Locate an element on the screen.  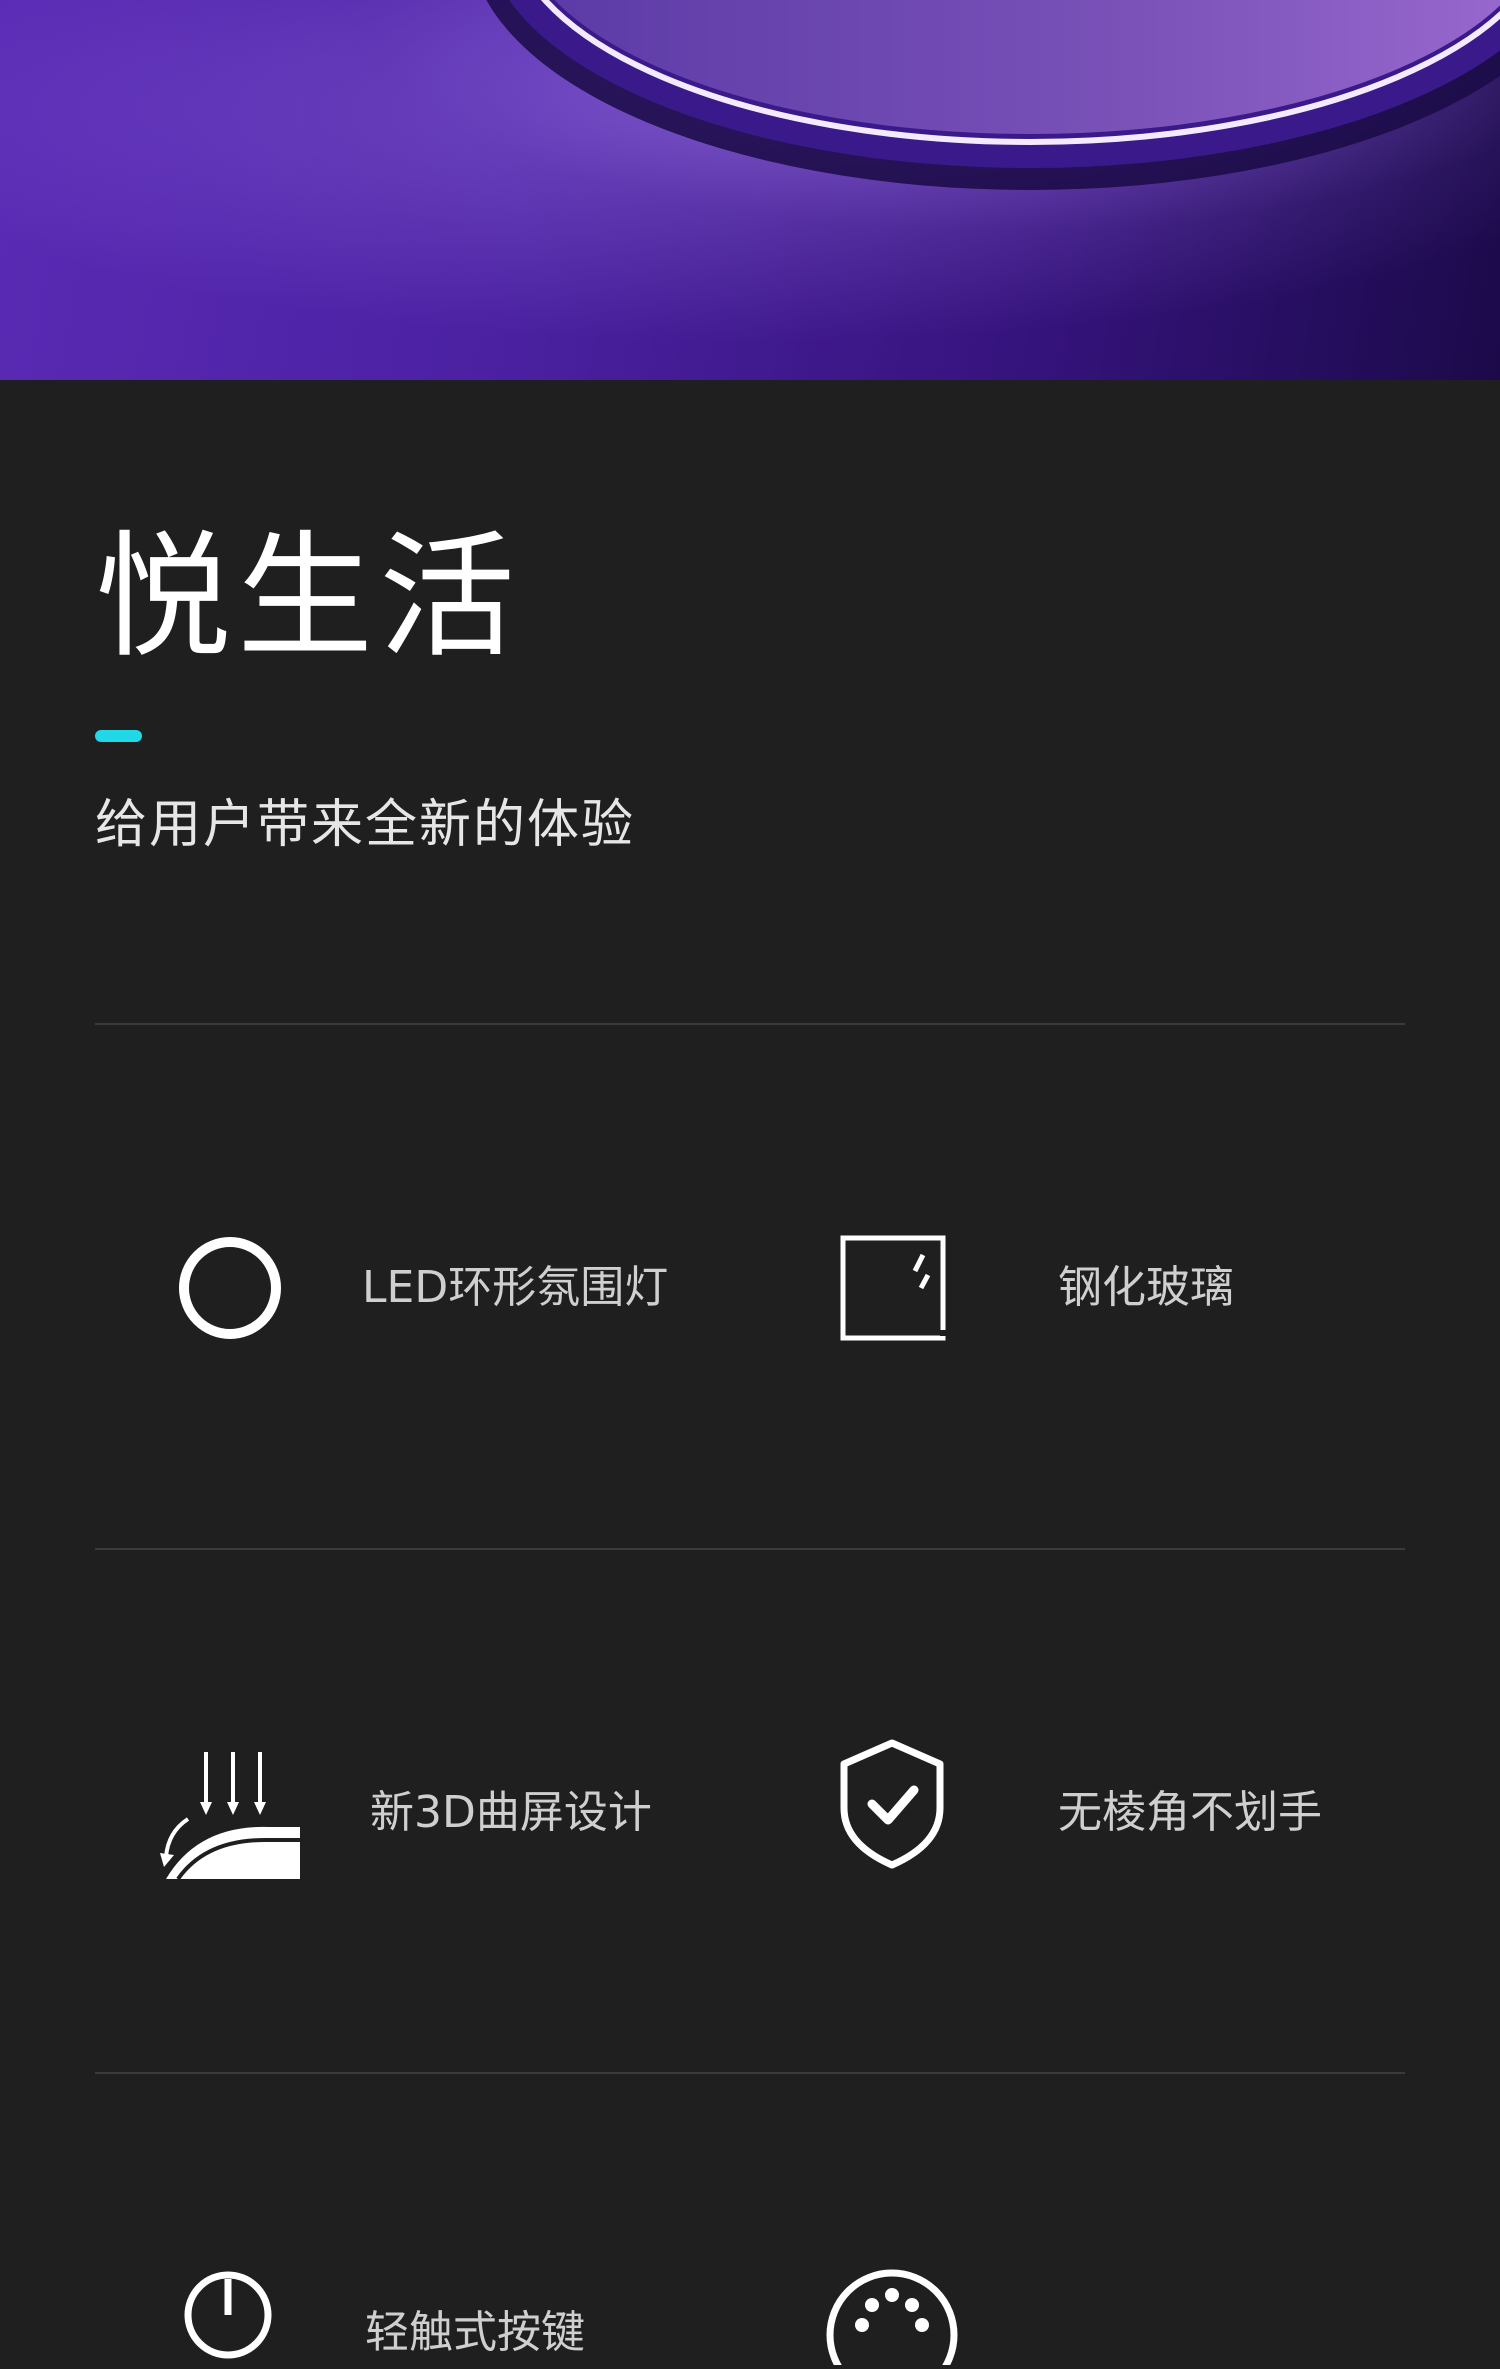
feature-label: 新3D曲屏设计 is located at coordinates (511, 1812).